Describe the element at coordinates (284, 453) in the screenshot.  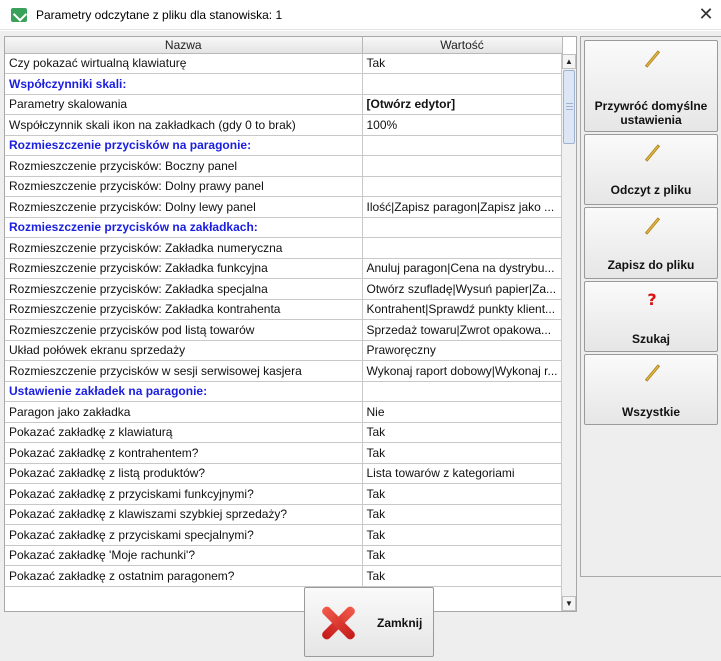
I see `table-row: Pokazać zakładkę z kontrahentem? Tak` at that location.